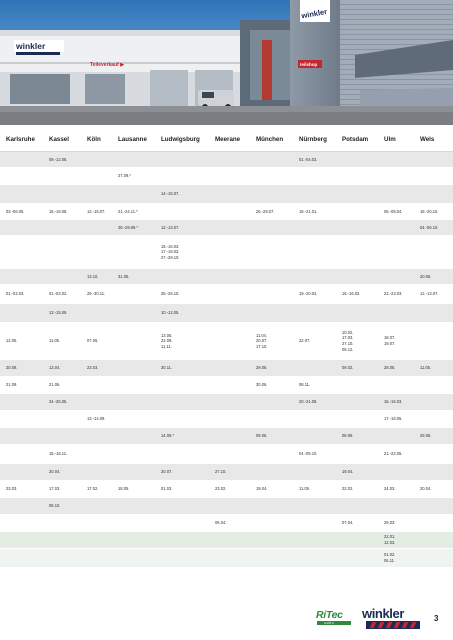 This screenshot has height=640, width=453. Describe the element at coordinates (59, 139) in the screenshot. I see `column-header-1: Kassel` at that location.